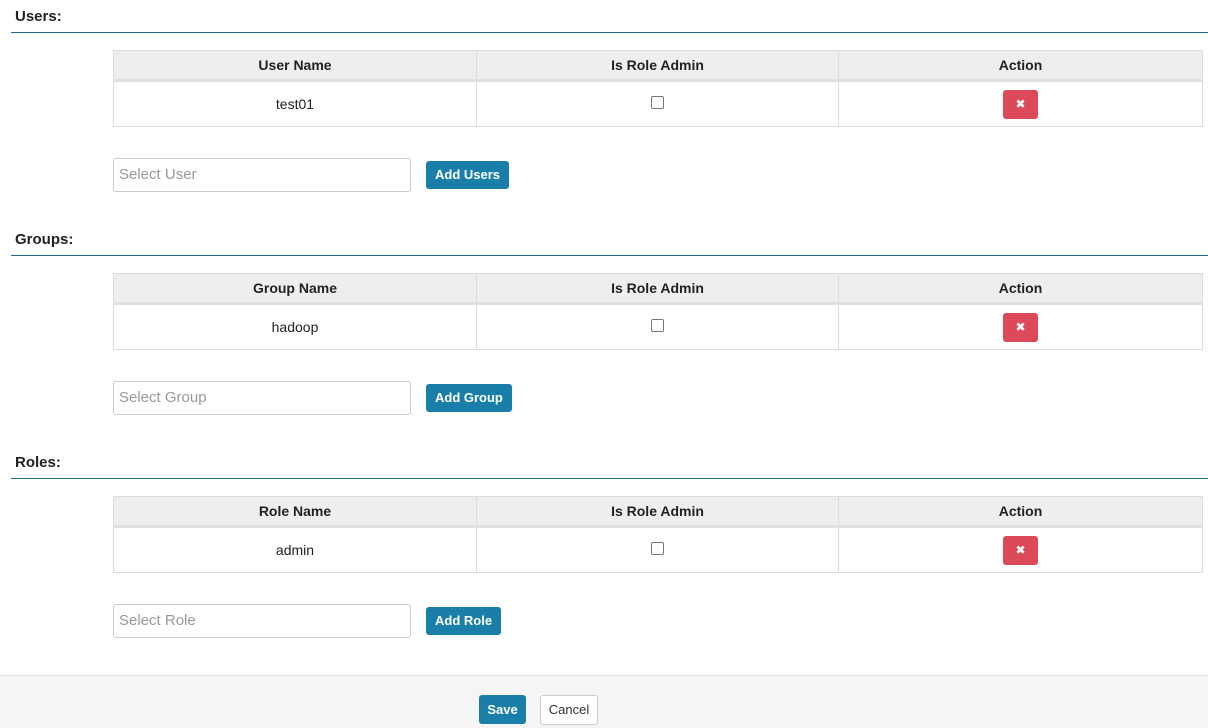 The width and height of the screenshot is (1208, 728). I want to click on remove-user-button: ✖, so click(1020, 104).